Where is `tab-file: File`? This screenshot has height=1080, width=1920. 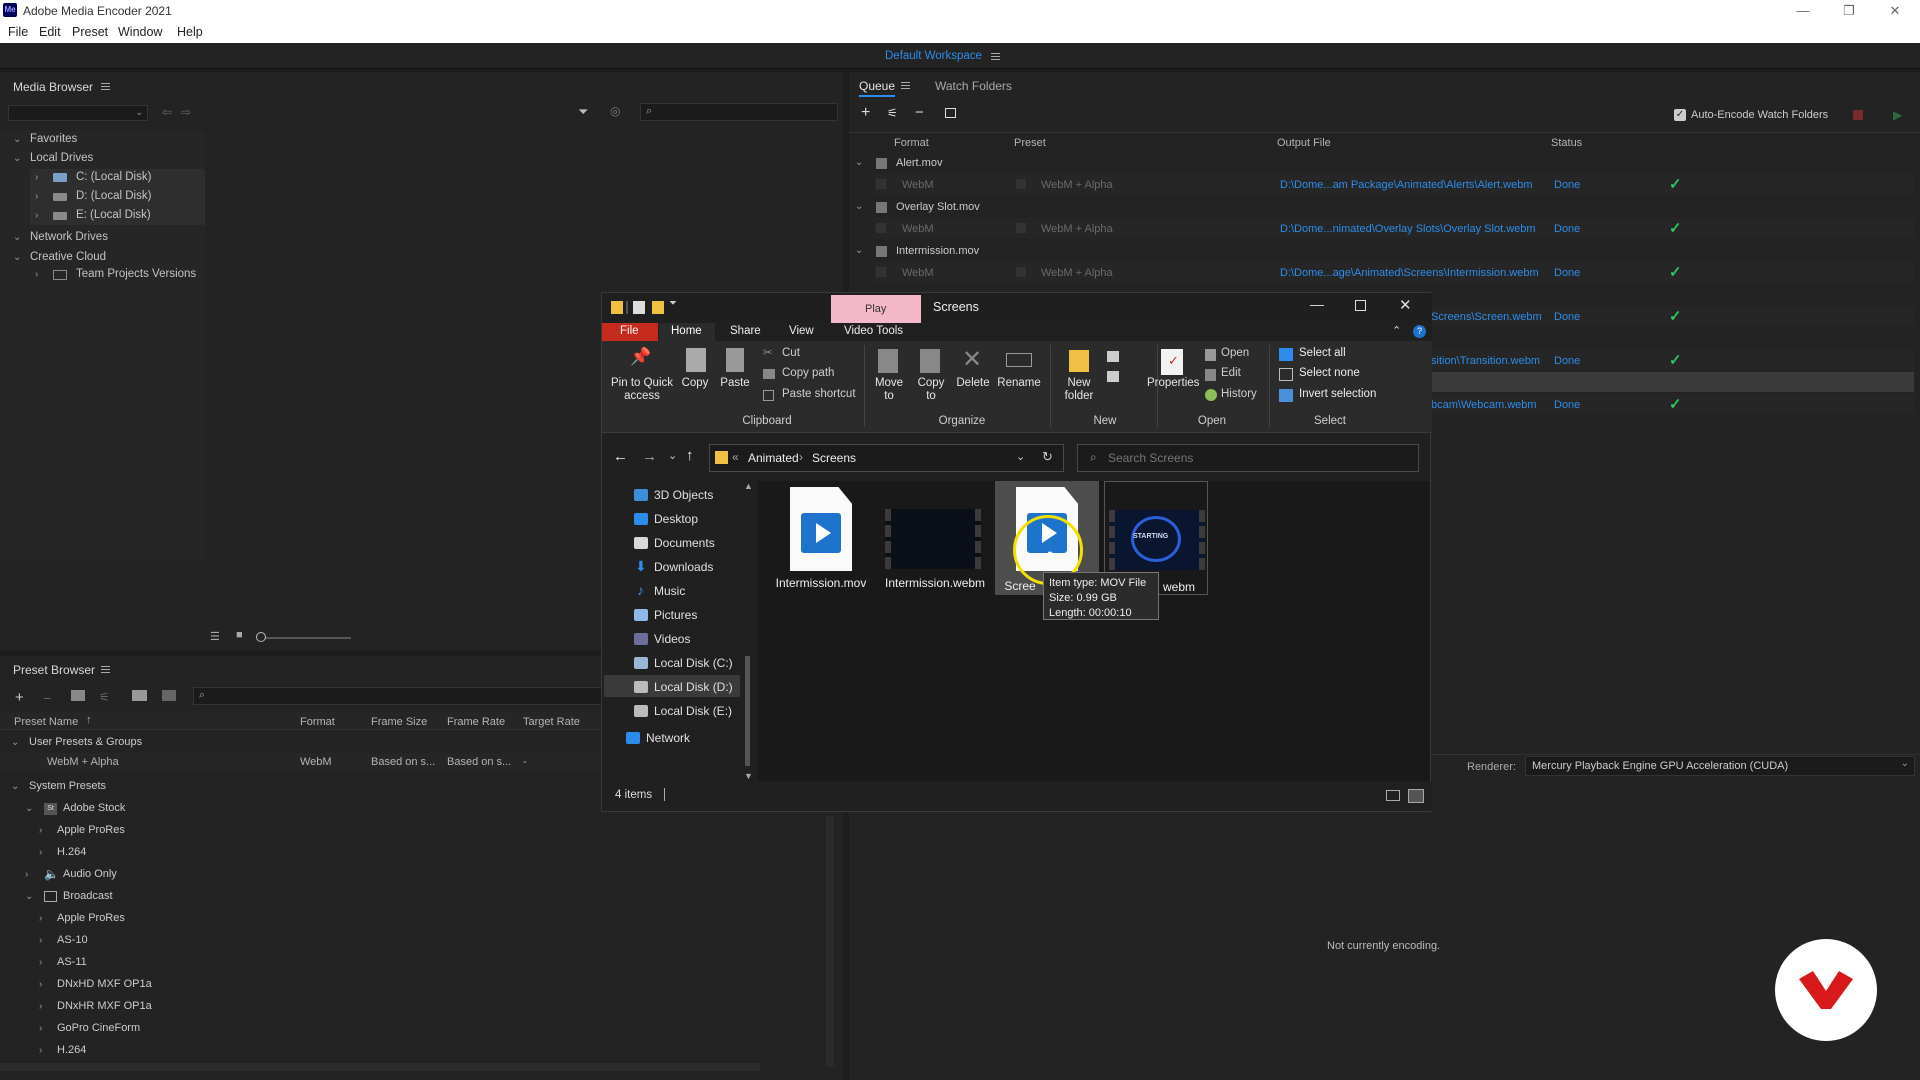
tab-file: File is located at coordinates (630, 332).